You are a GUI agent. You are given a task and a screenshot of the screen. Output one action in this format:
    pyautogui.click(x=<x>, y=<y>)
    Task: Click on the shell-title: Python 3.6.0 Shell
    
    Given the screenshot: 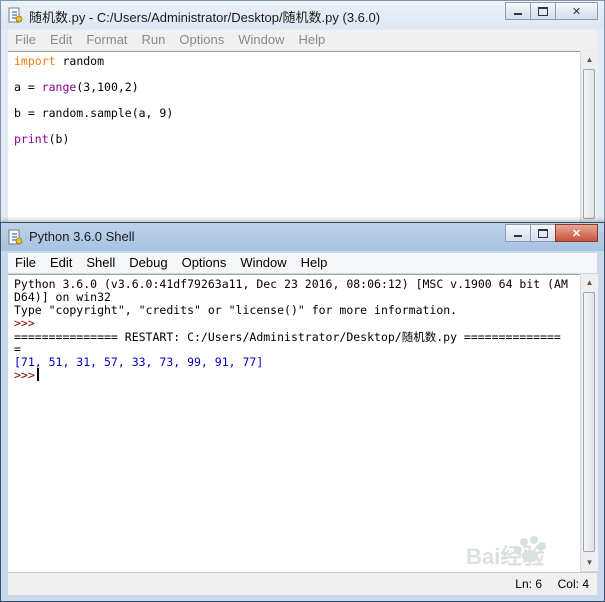 What is the action you would take?
    pyautogui.click(x=82, y=236)
    